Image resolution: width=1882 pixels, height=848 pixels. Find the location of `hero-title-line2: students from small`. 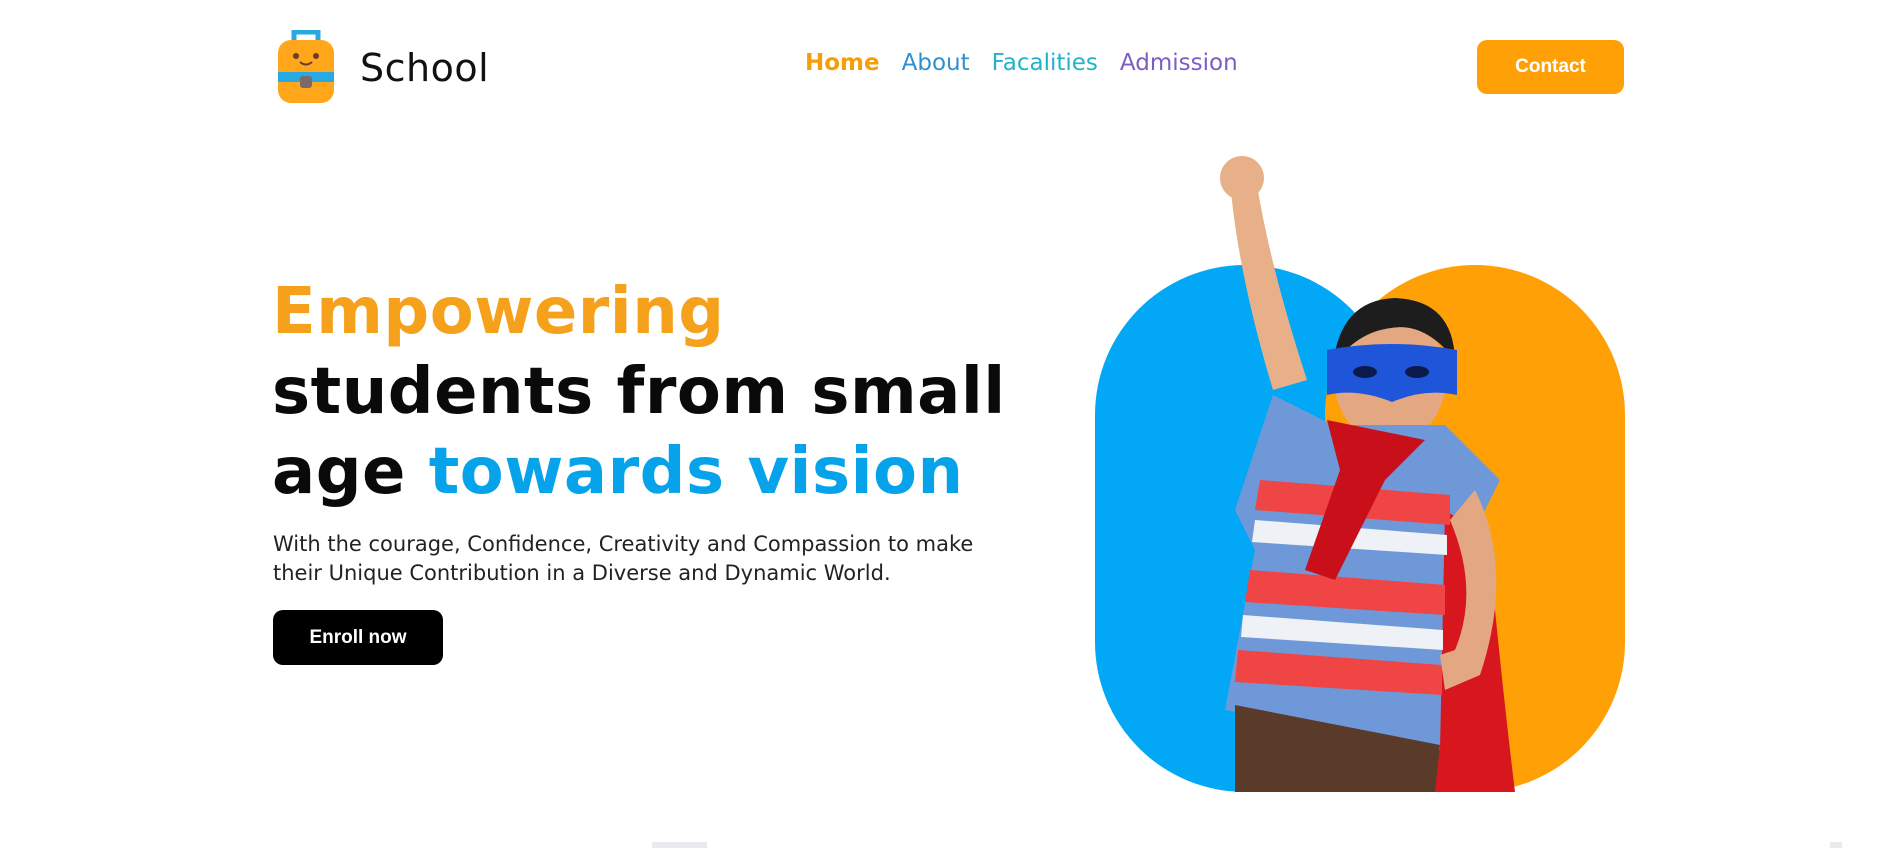

hero-title-line2: students from small is located at coordinates (639, 392).